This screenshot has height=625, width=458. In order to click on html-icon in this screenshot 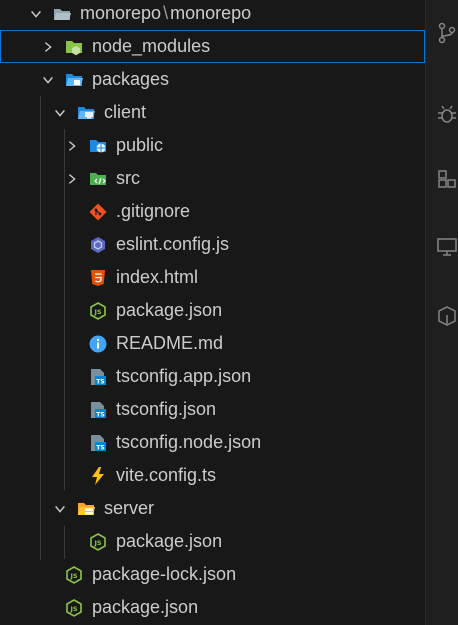, I will do `click(98, 278)`.